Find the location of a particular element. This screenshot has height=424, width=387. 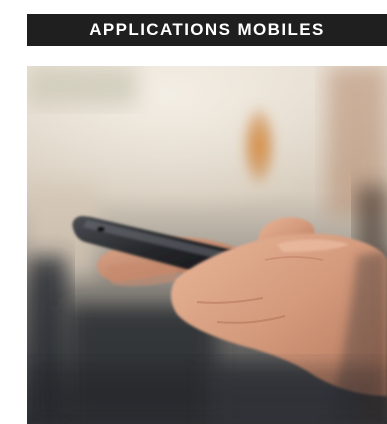

category-banner: APPLICATIONS MOBILES is located at coordinates (207, 30).